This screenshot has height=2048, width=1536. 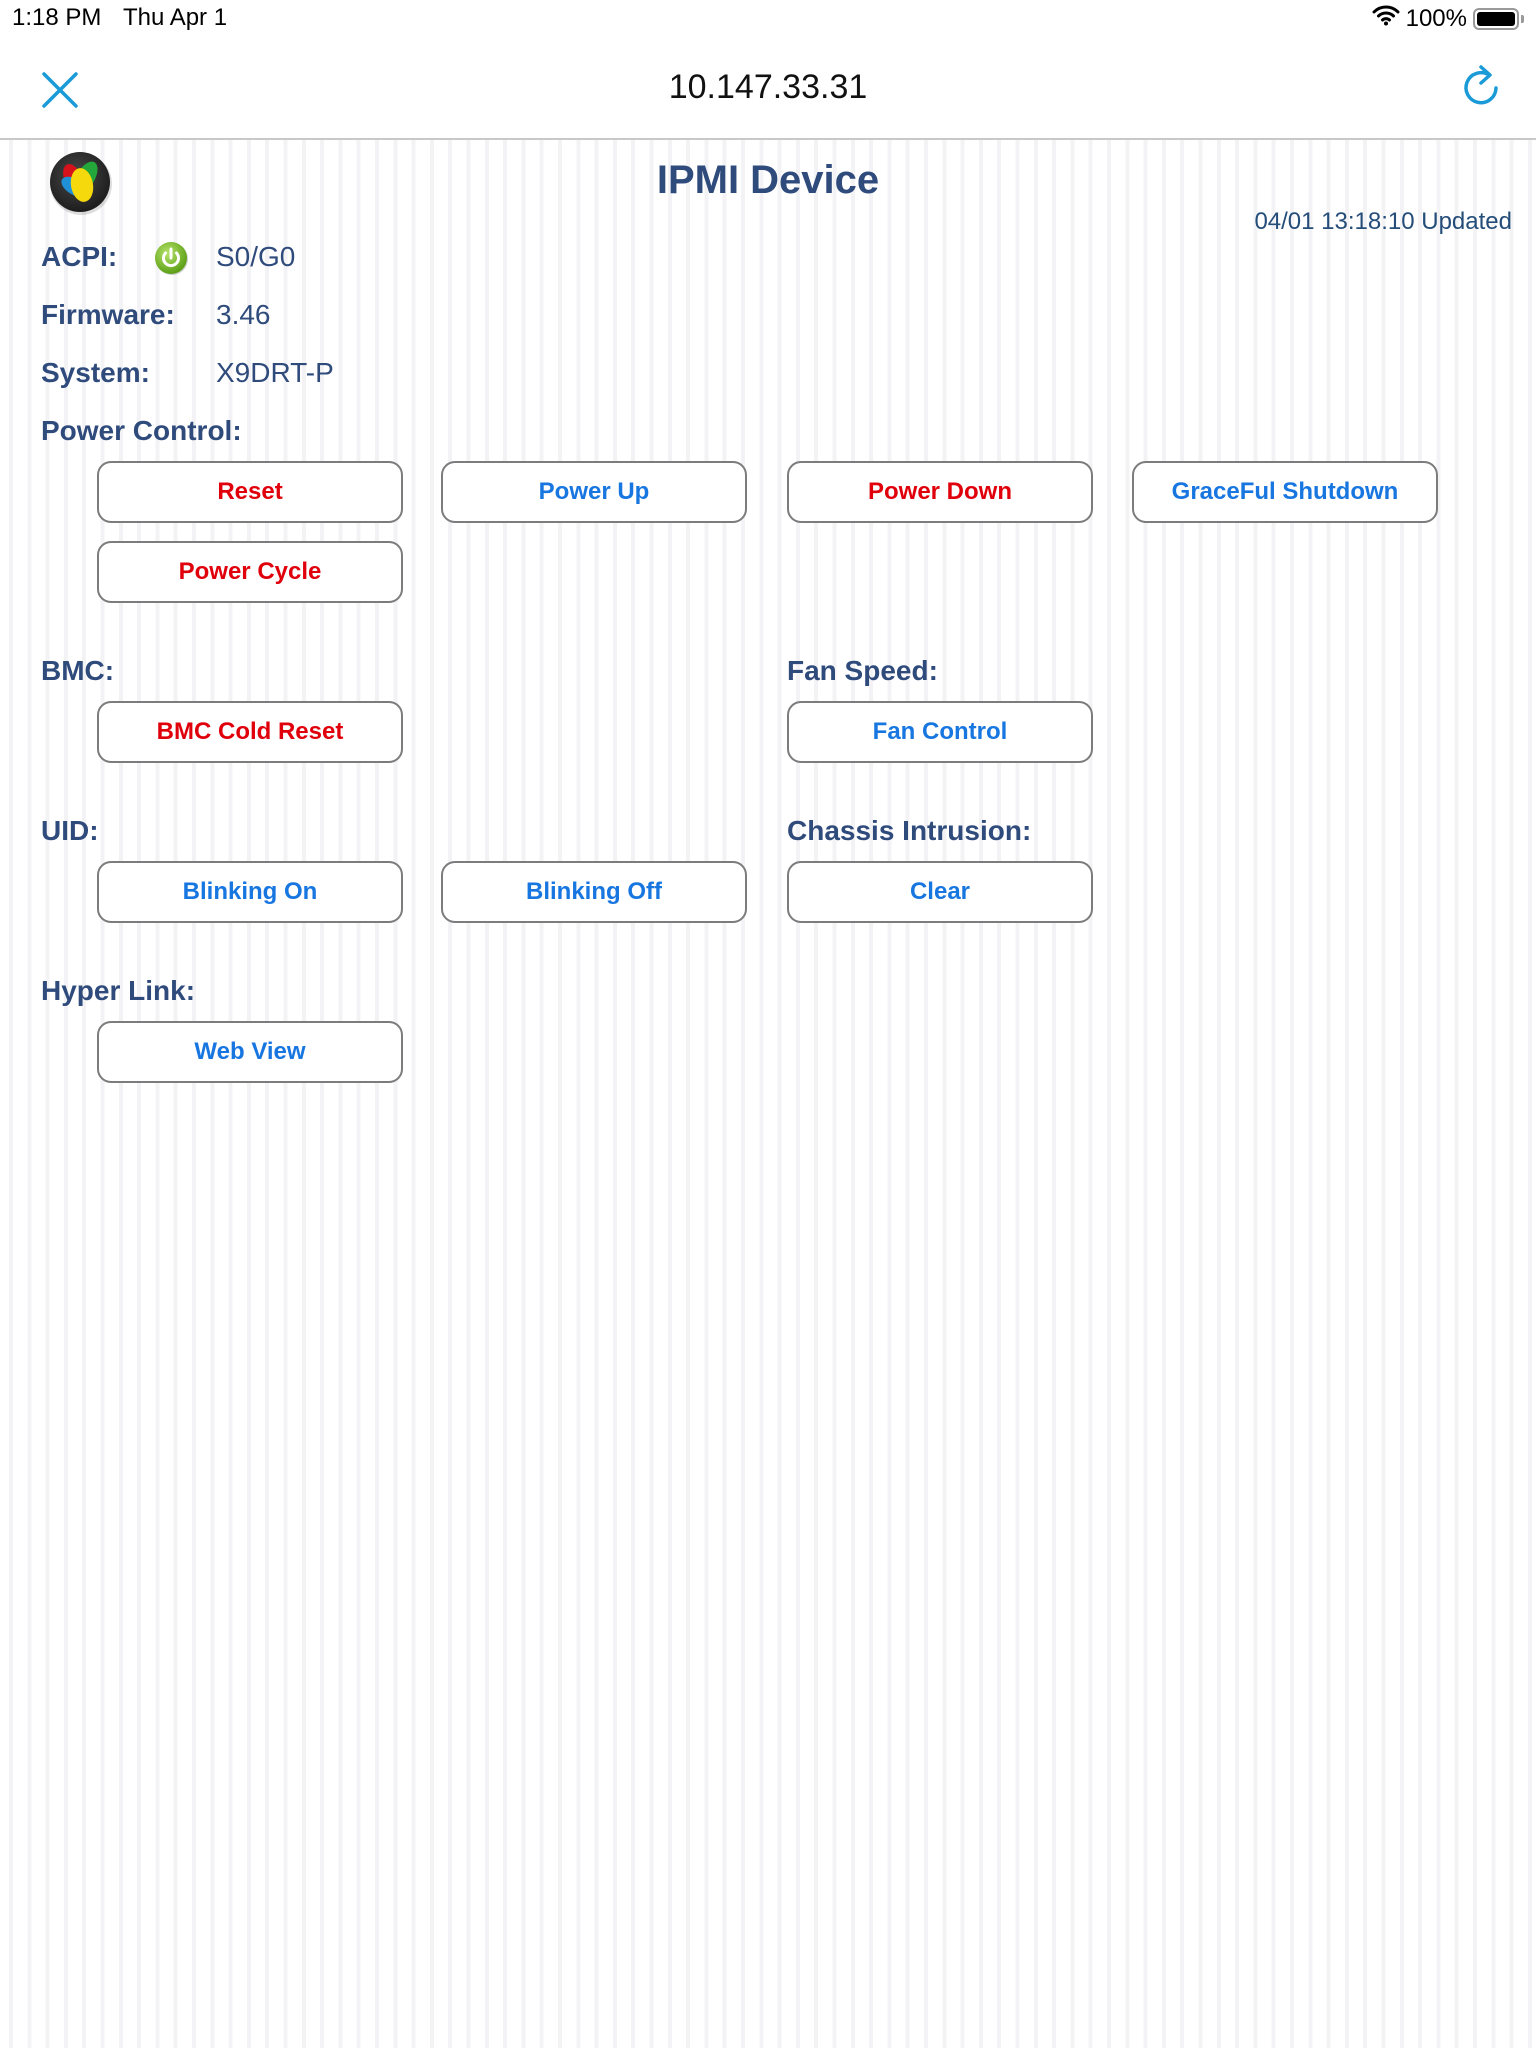 I want to click on refresh-button, so click(x=1481, y=87).